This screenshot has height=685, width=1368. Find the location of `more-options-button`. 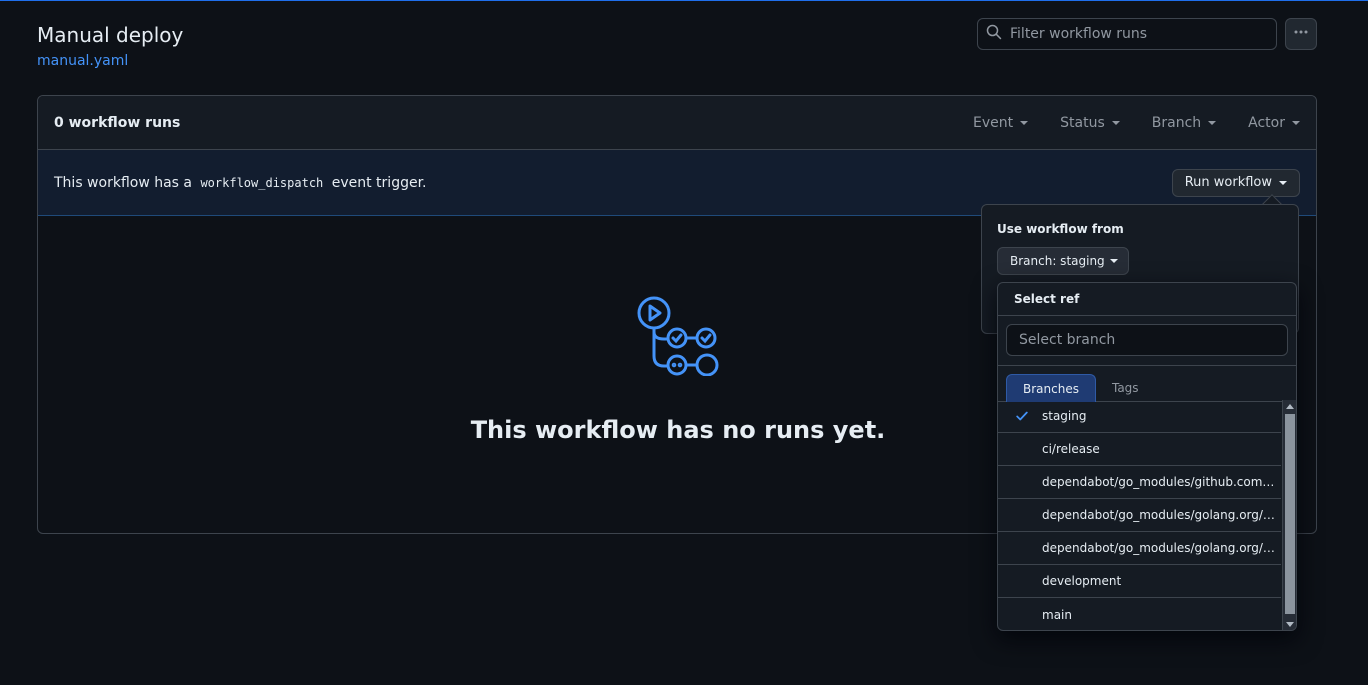

more-options-button is located at coordinates (1301, 34).